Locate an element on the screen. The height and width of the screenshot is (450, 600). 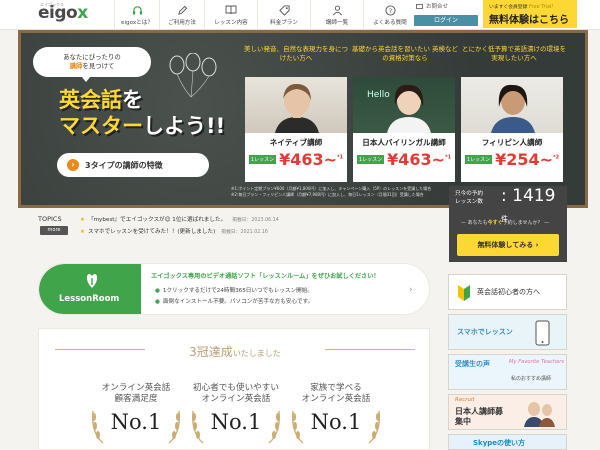
side-banner-smartphone: スマホでレッスン is located at coordinates (507, 332).